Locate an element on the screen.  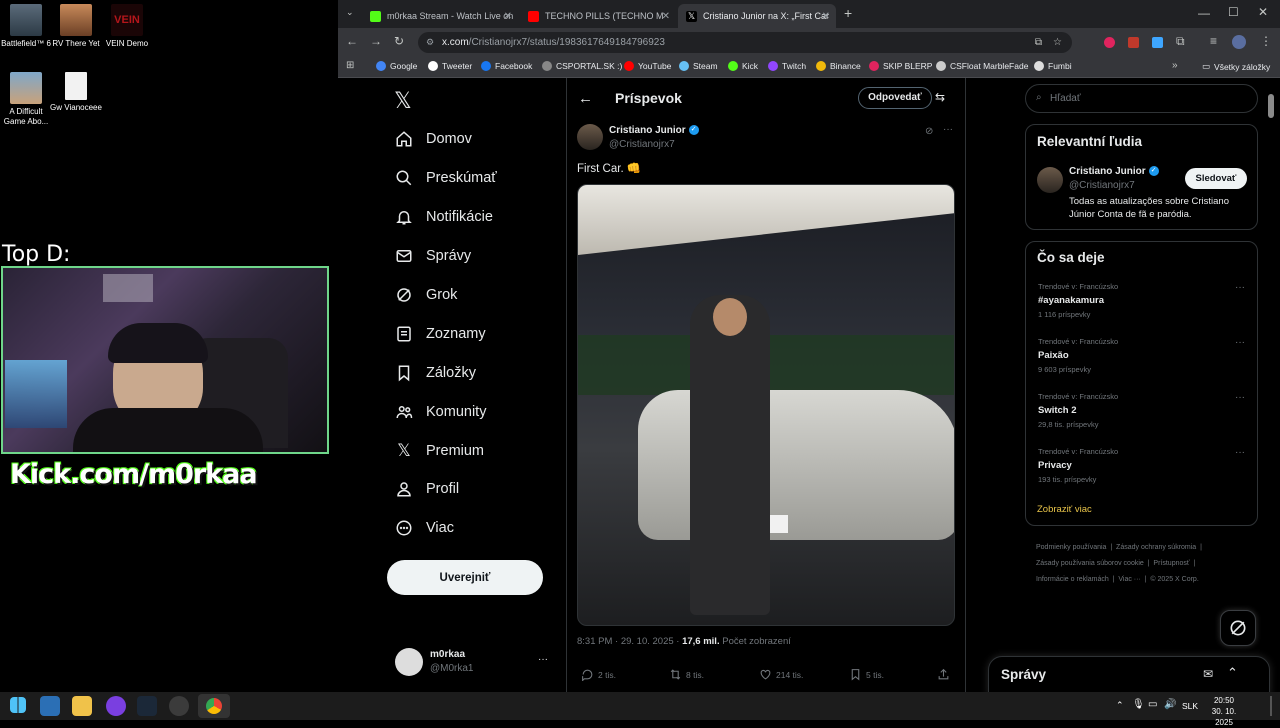
tab-search-icon: ⌄ is located at coordinates (350, 12).